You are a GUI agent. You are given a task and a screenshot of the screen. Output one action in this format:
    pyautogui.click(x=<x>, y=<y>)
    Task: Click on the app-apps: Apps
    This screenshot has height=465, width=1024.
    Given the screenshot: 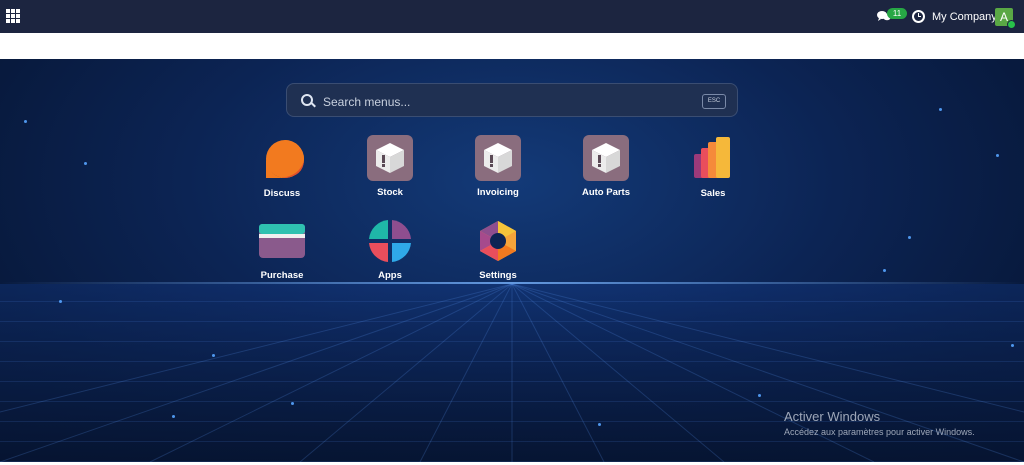 What is the action you would take?
    pyautogui.click(x=390, y=249)
    